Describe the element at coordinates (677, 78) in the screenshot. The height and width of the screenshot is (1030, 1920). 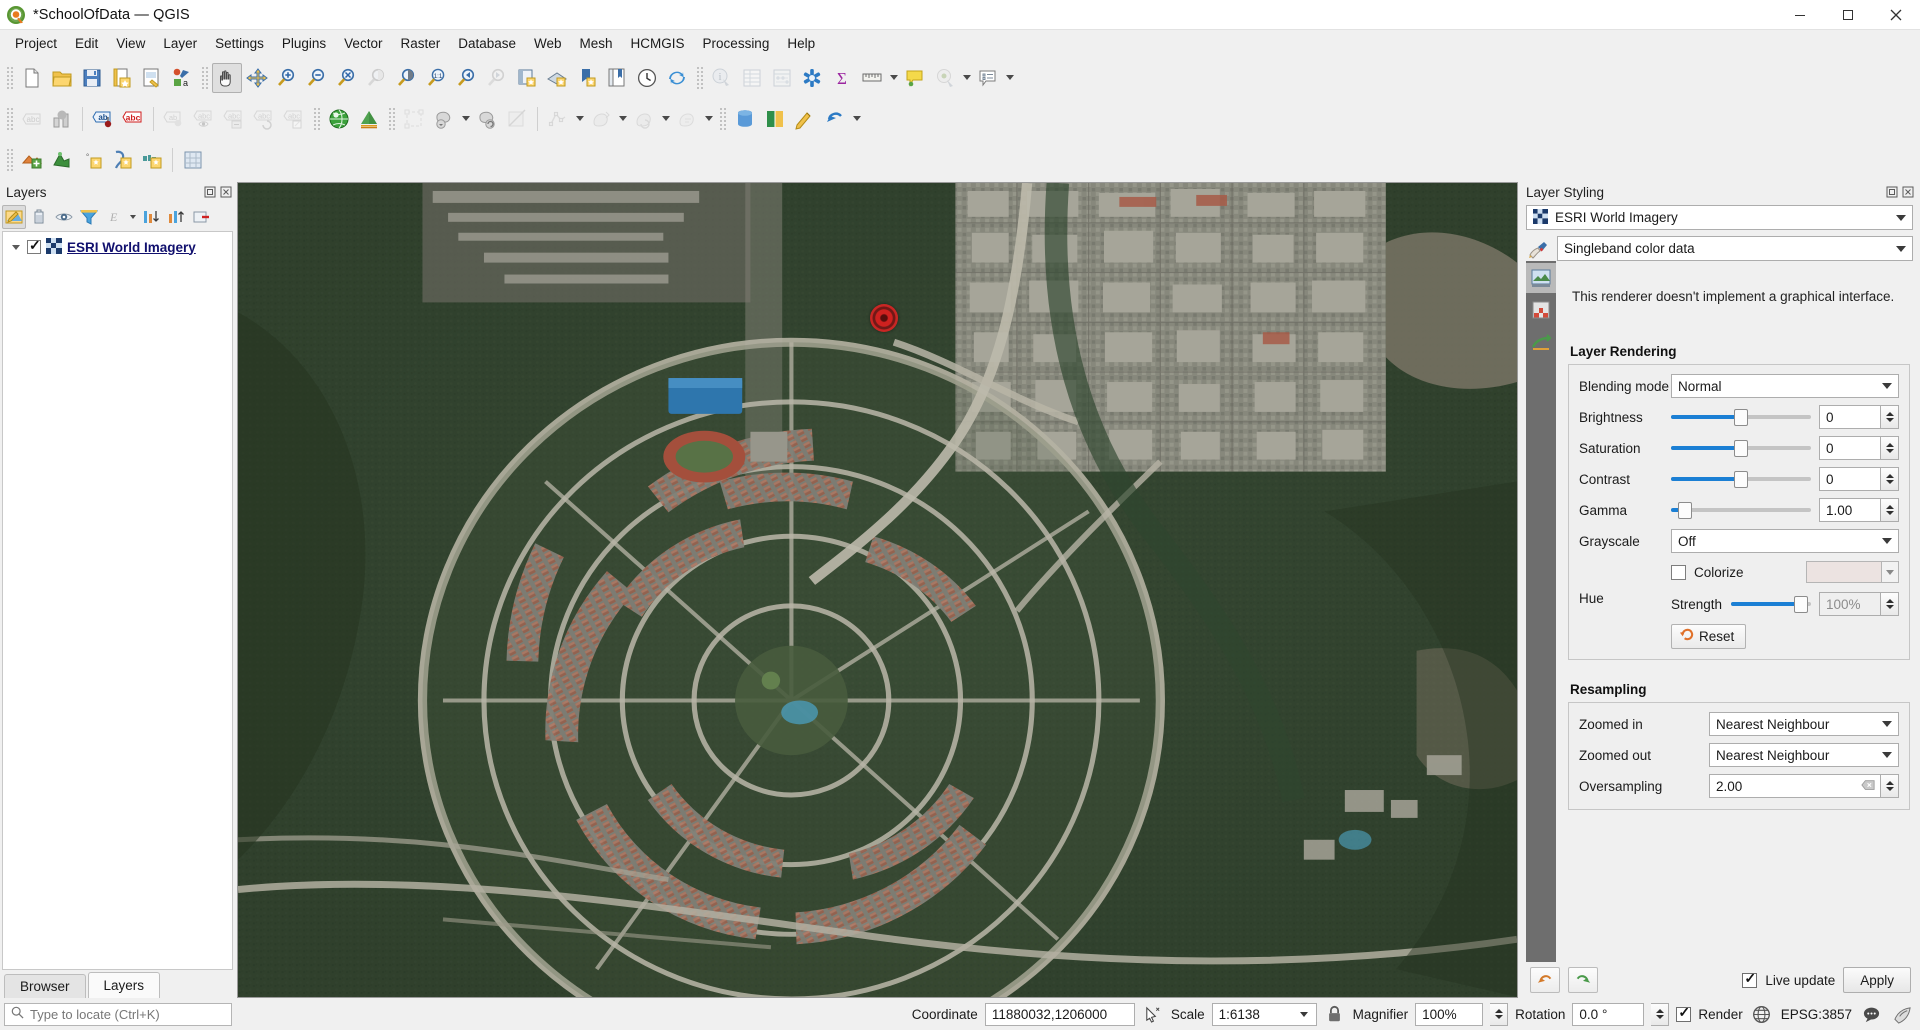
I see `refresh-button` at that location.